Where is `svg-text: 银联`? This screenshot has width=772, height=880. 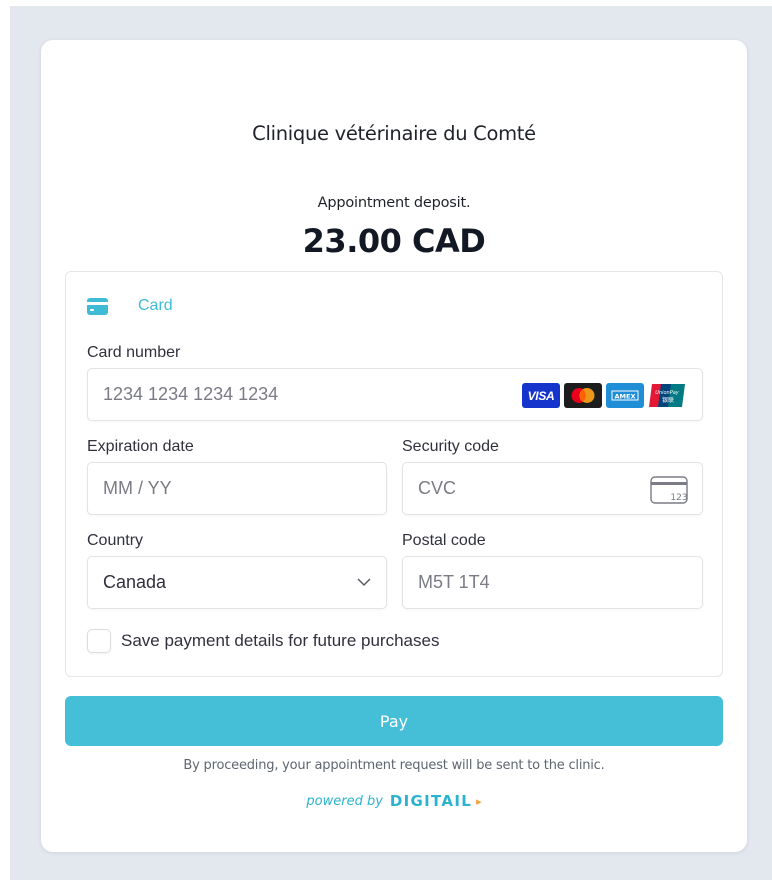
svg-text: 银联 is located at coordinates (668, 400).